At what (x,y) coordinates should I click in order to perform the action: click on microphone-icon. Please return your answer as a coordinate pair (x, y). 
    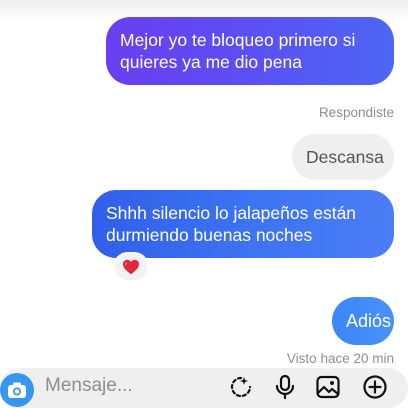
    Looking at the image, I should click on (285, 387).